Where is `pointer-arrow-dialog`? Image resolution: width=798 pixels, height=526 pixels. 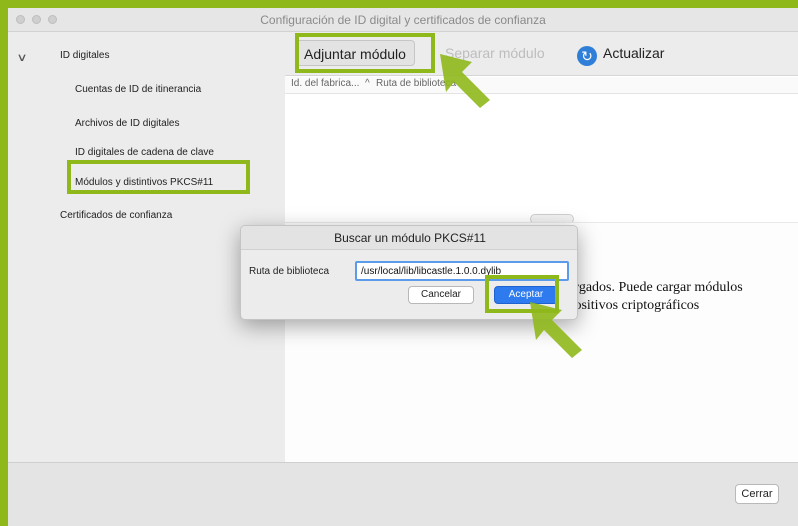 pointer-arrow-dialog is located at coordinates (556, 330).